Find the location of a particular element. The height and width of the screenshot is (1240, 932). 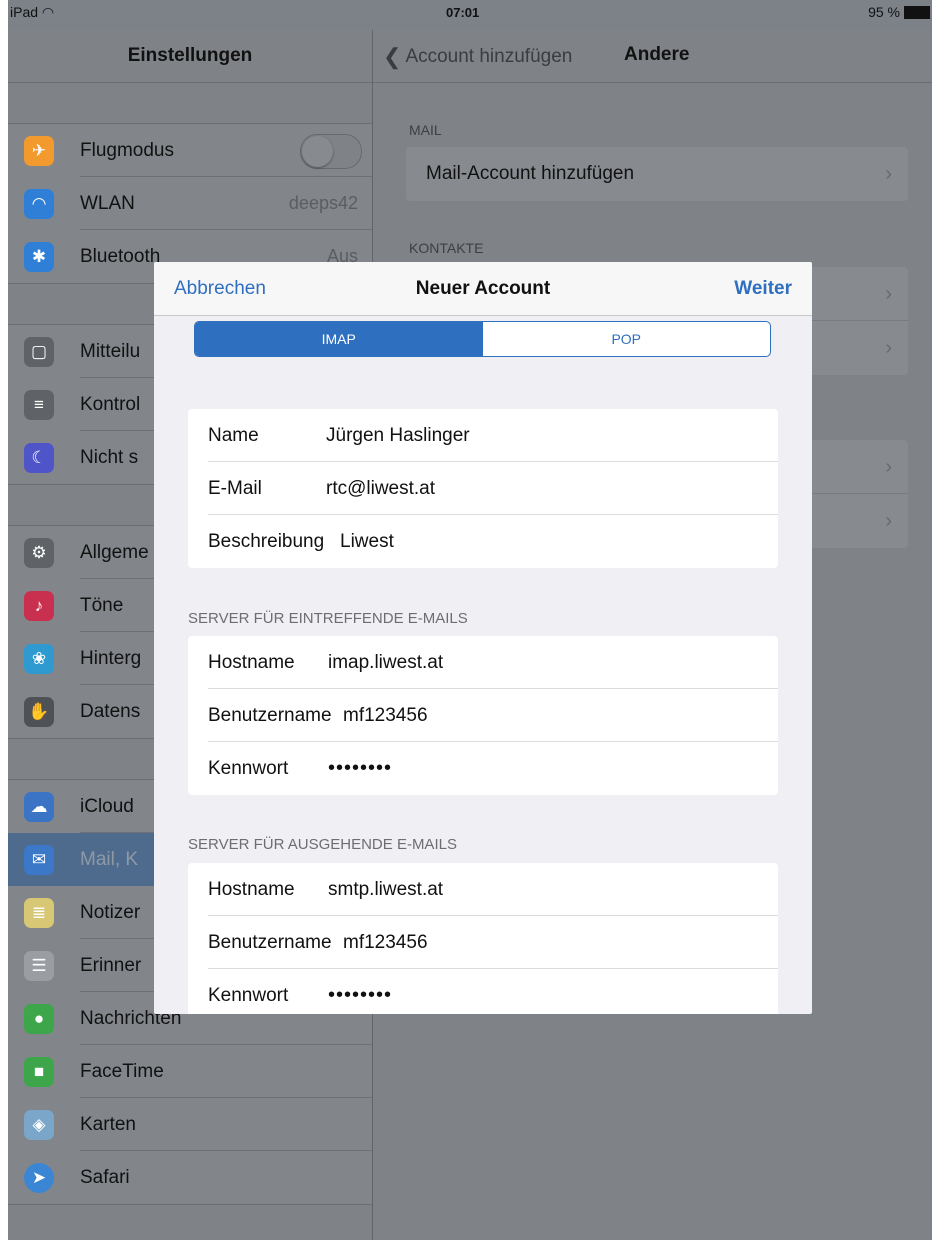

segment-imap: IMAP is located at coordinates (339, 339).